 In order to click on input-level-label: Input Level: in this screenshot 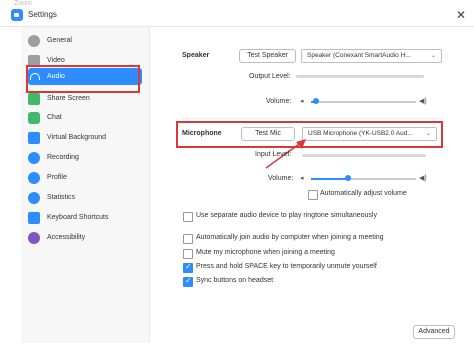, I will do `click(273, 154)`.